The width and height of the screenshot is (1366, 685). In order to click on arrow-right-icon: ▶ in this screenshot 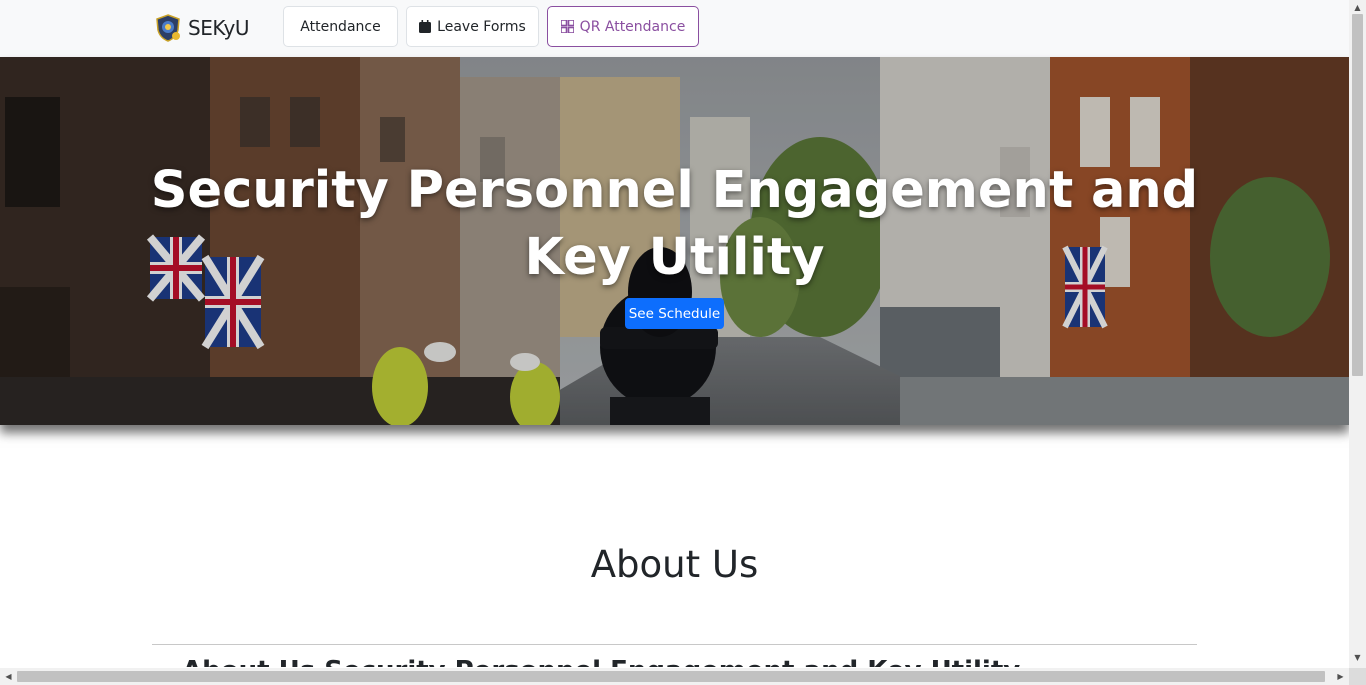, I will do `click(1340, 676)`.